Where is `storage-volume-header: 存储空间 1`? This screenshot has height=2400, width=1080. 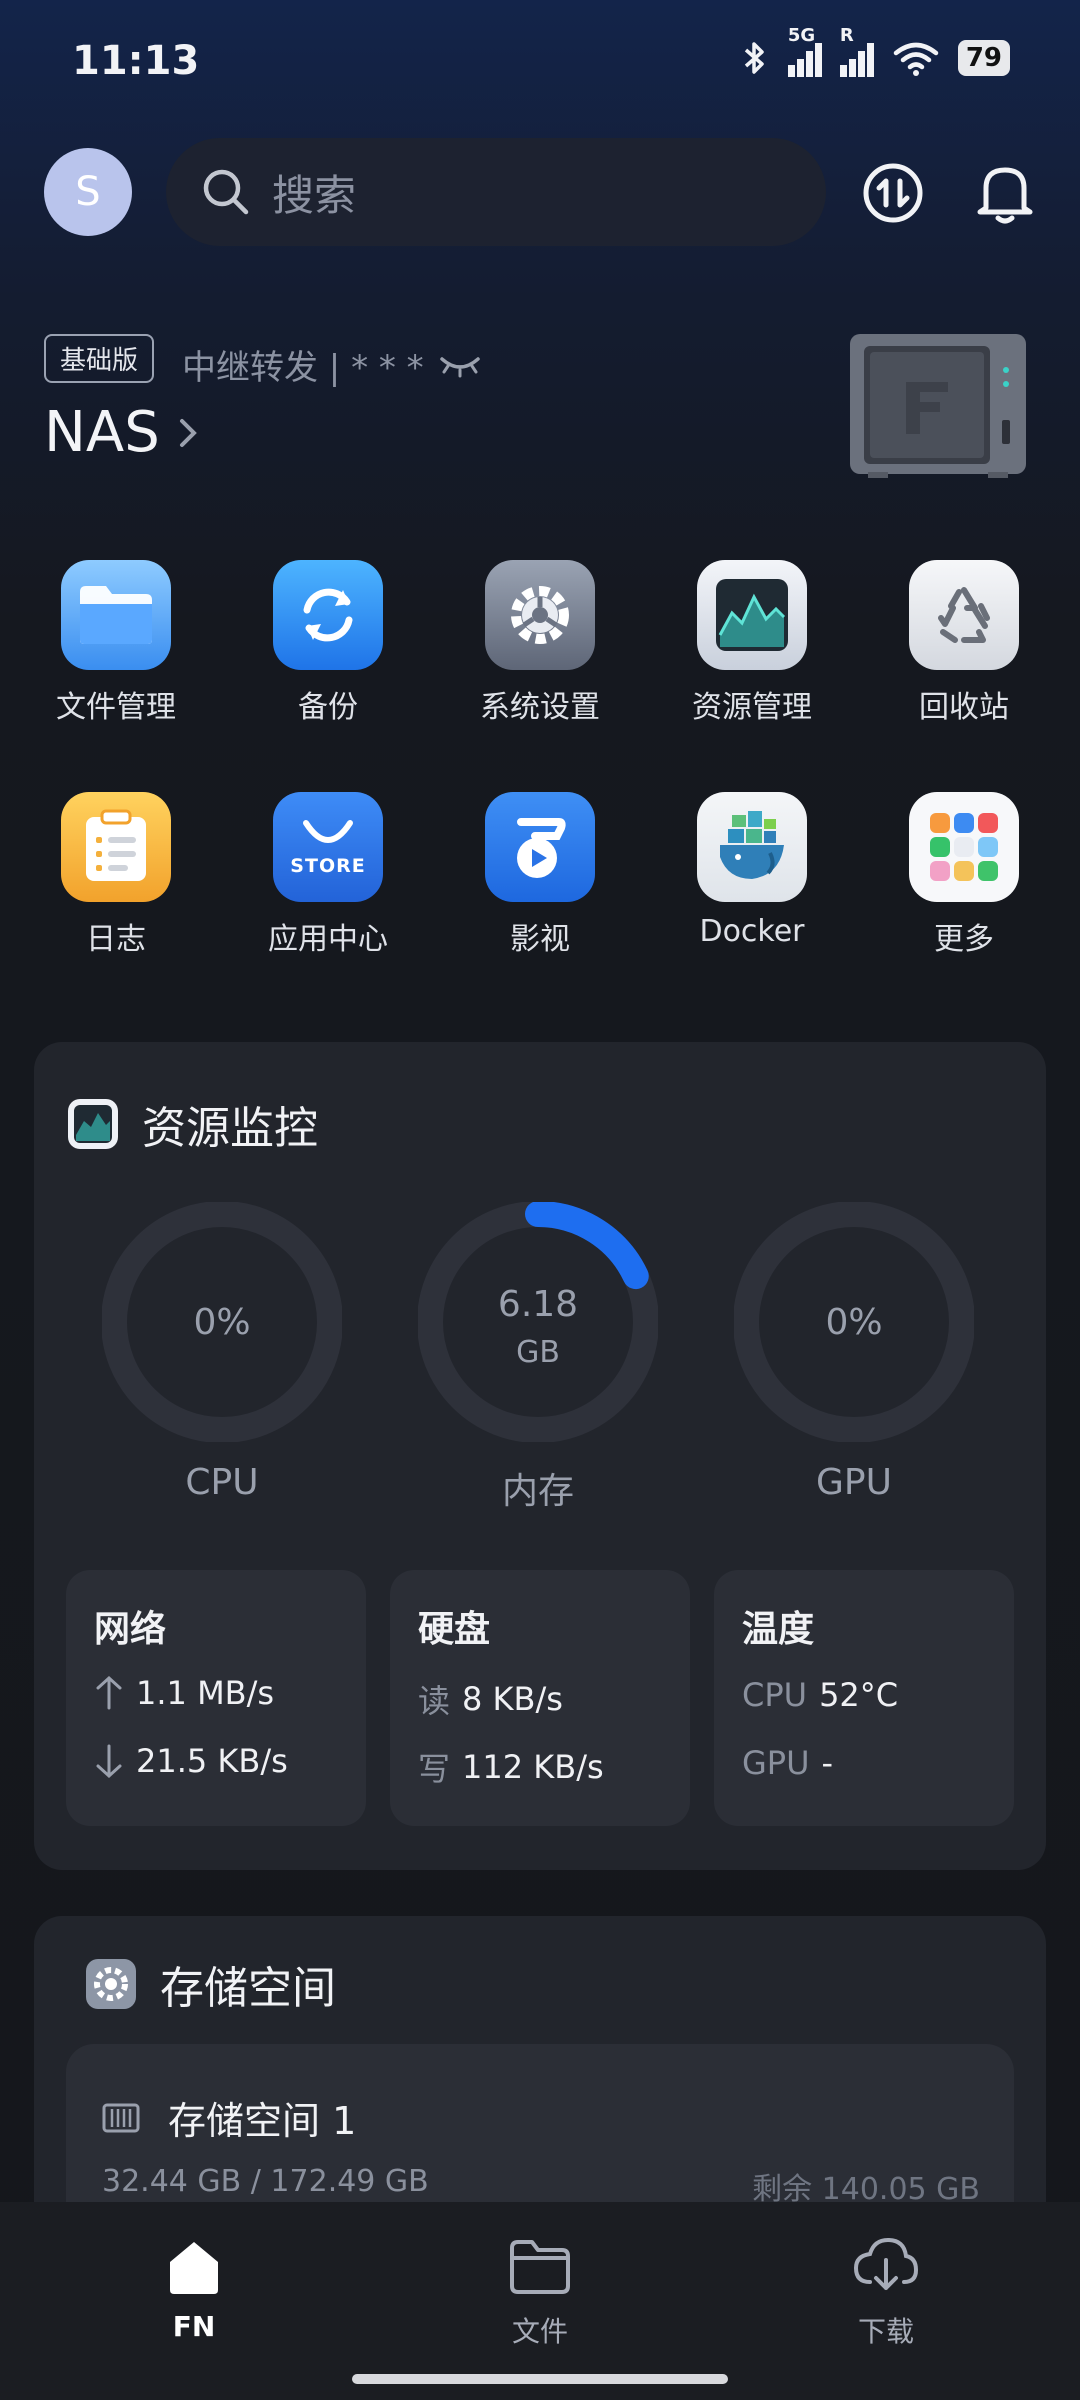
storage-volume-header: 存储空间 1 is located at coordinates (229, 2117).